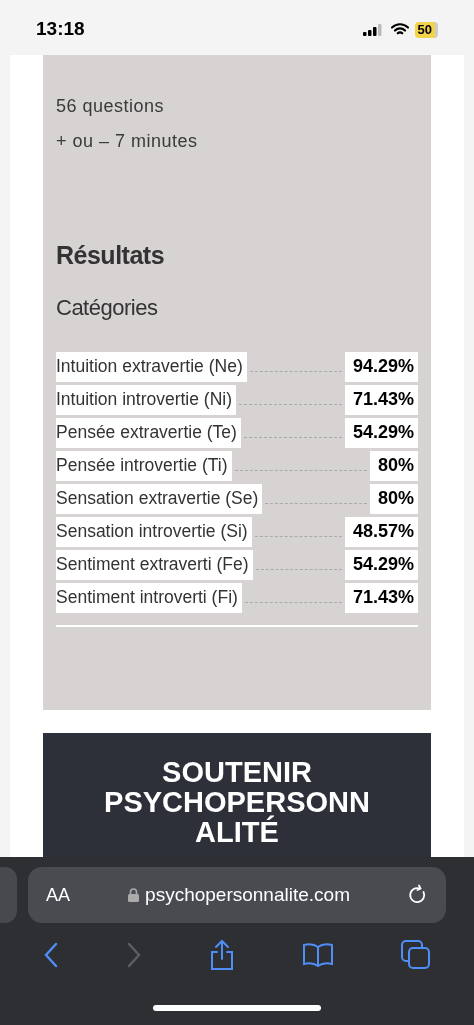  What do you see at coordinates (418, 895) in the screenshot?
I see `reload-icon` at bounding box center [418, 895].